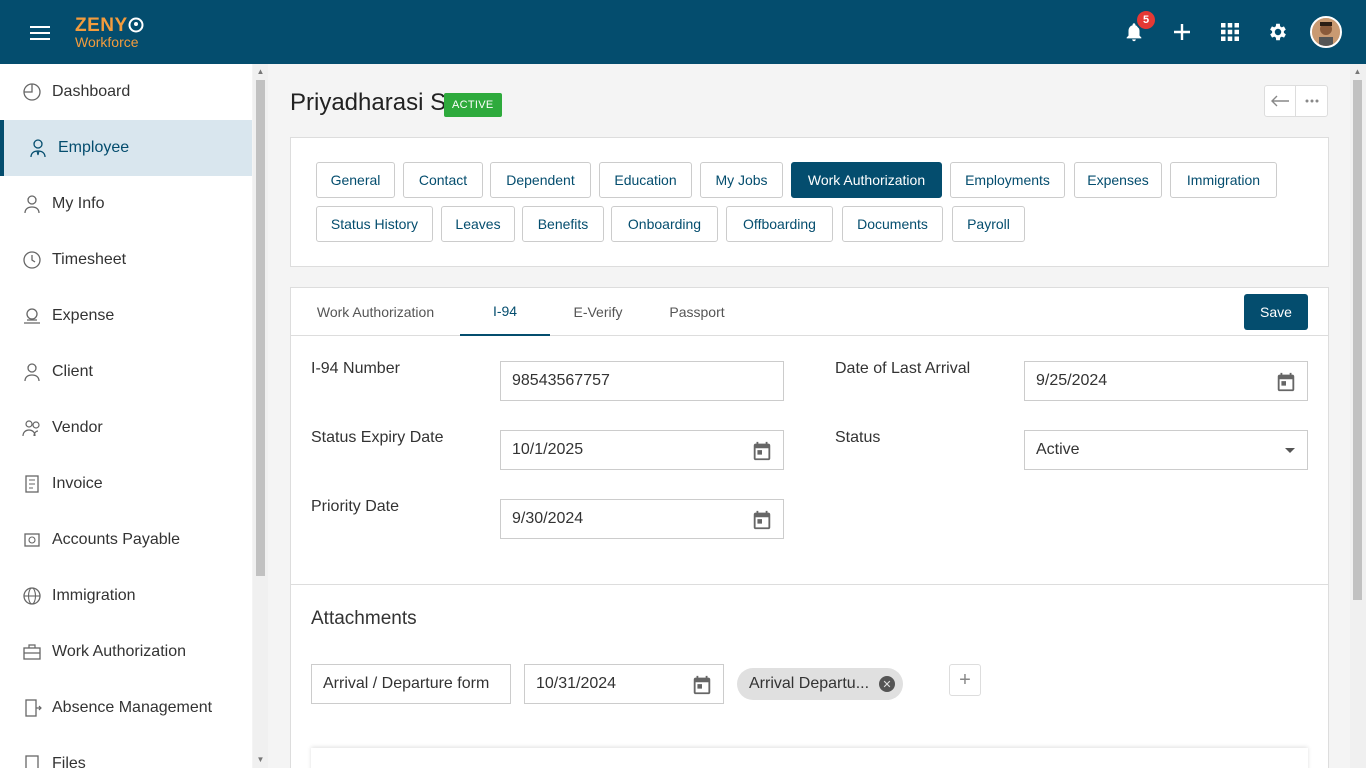 The height and width of the screenshot is (768, 1366). I want to click on sidebar-item-label: Immigration, so click(94, 595).